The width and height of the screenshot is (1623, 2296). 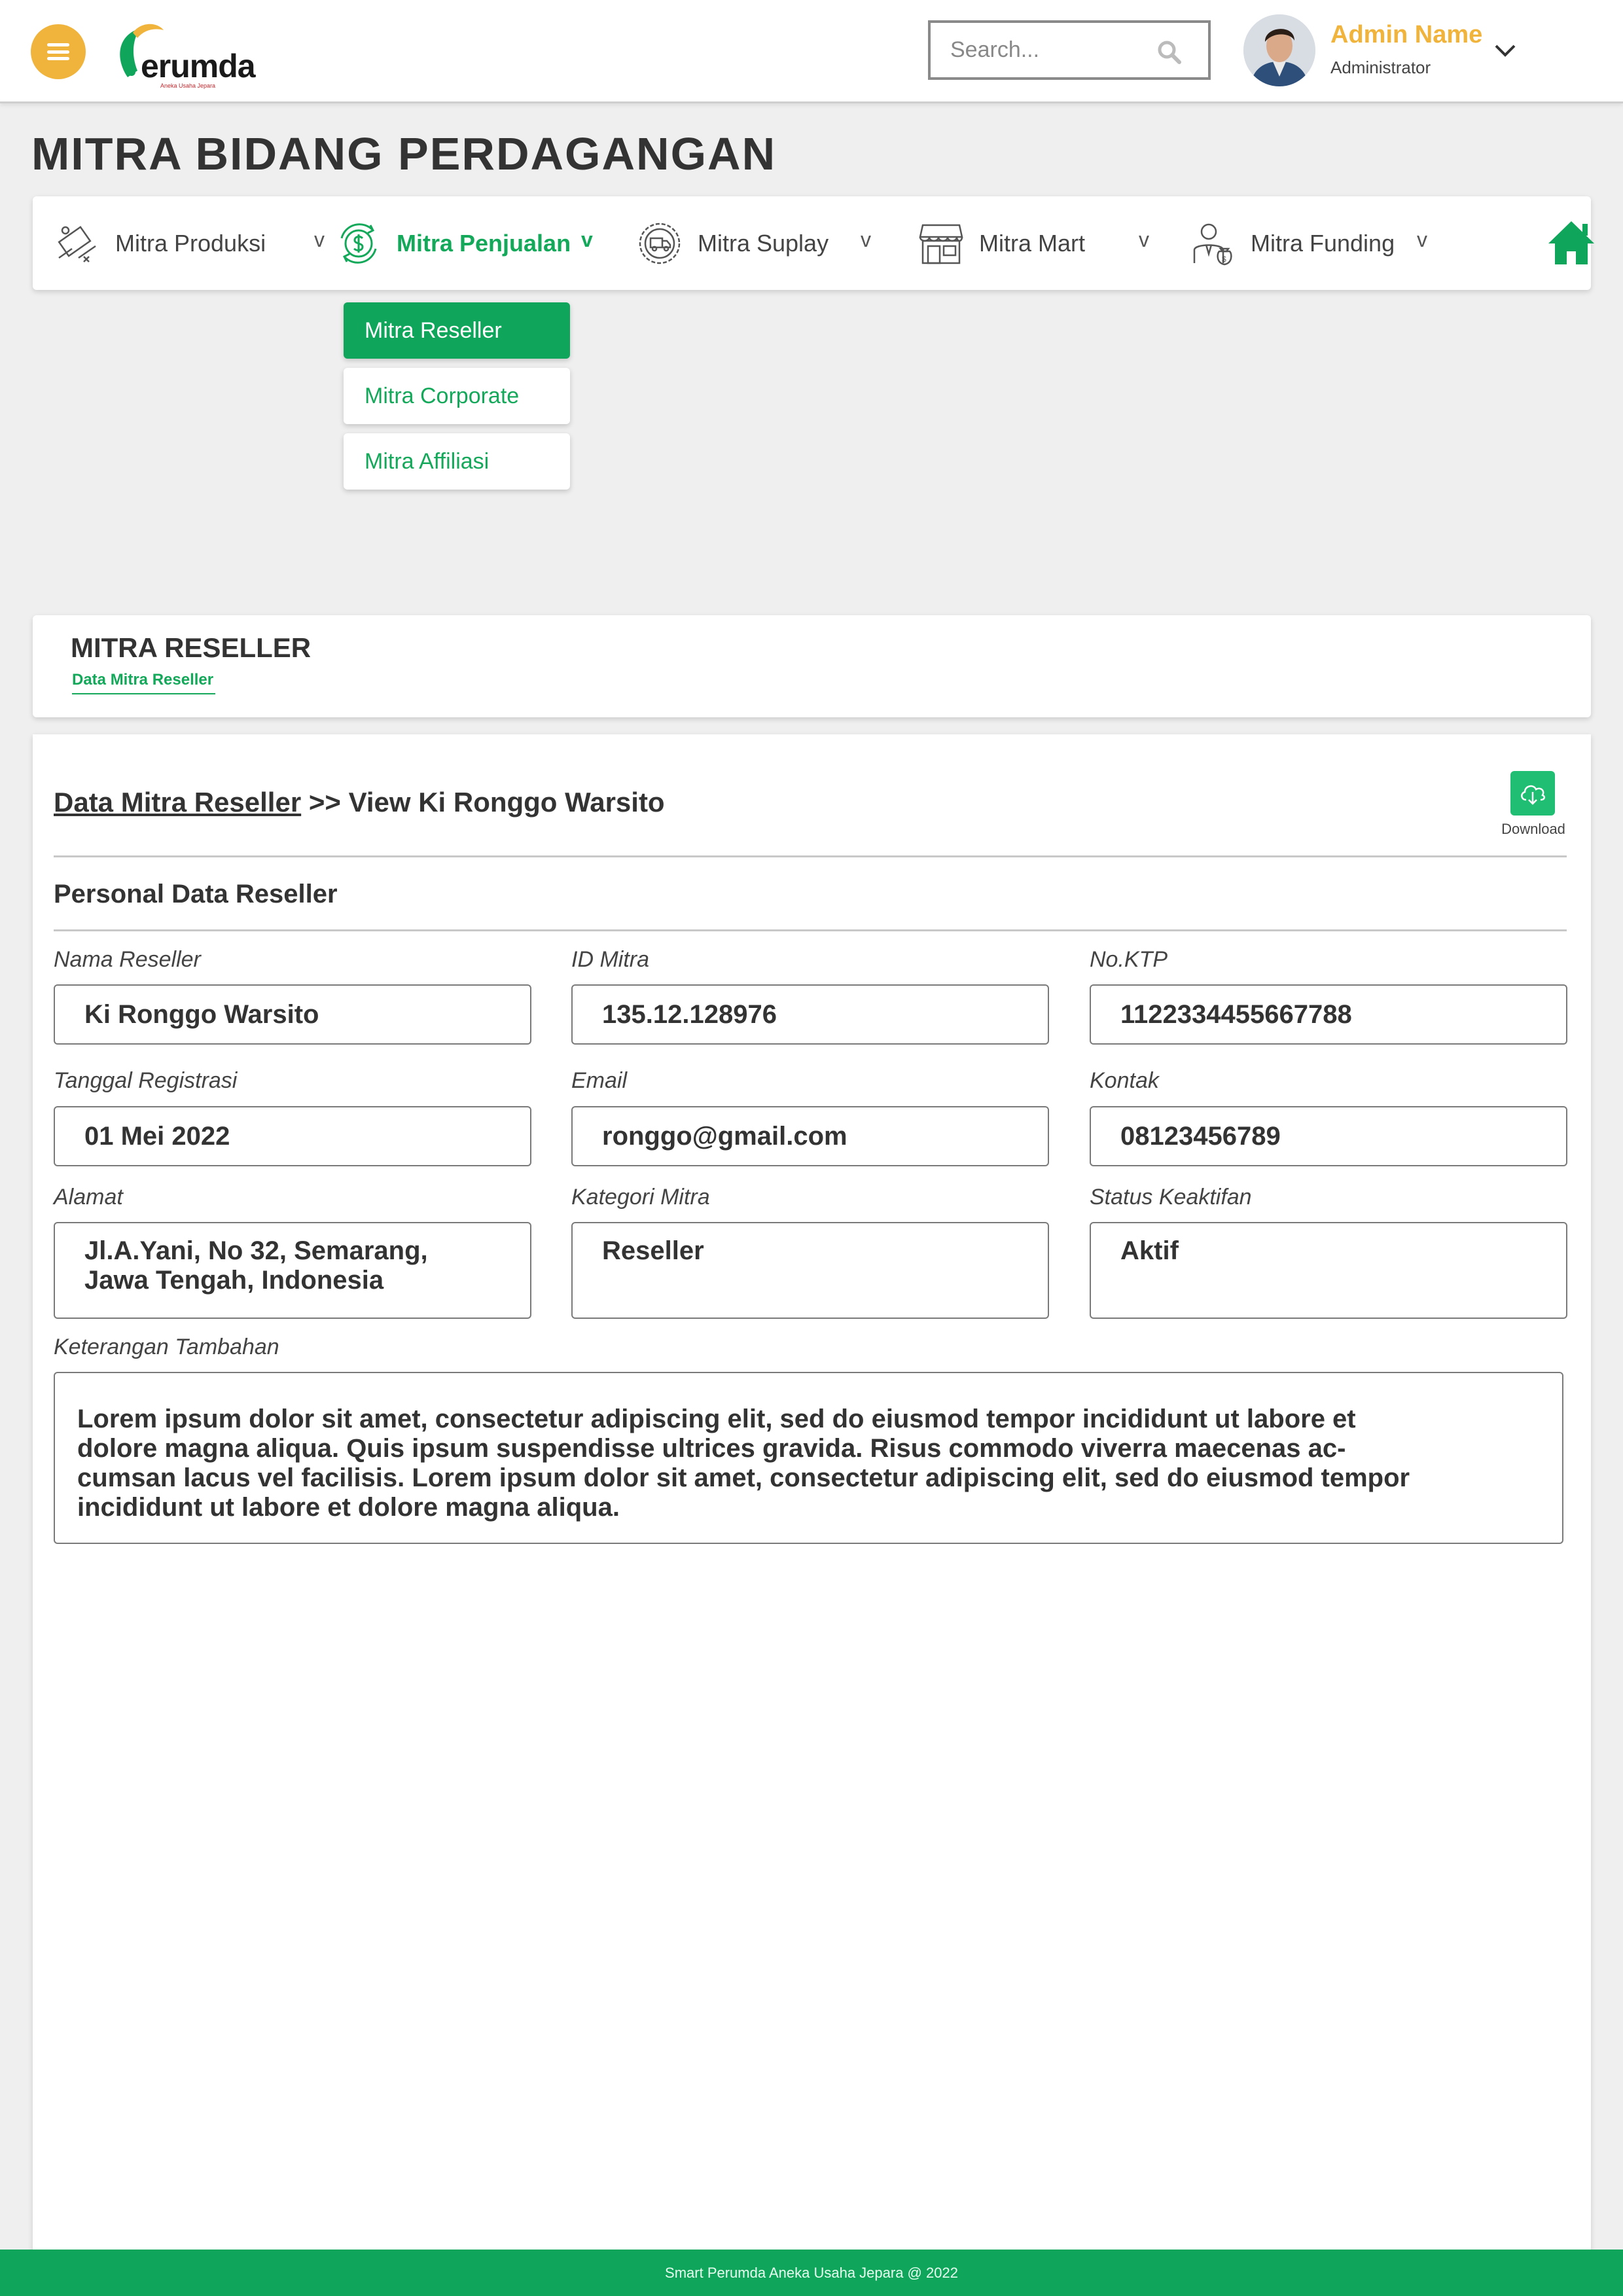 I want to click on field-status-keaktifan: Aktif, so click(x=1328, y=1270).